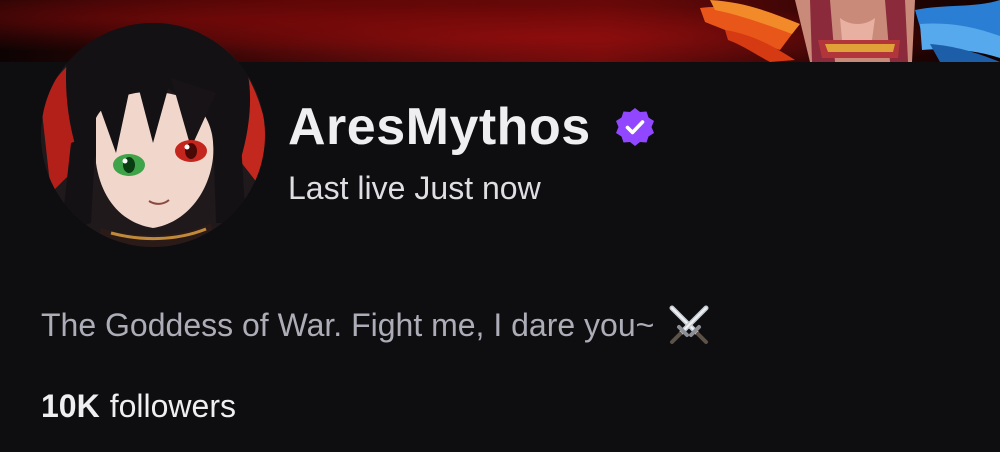  I want to click on verified-badge-icon, so click(635, 127).